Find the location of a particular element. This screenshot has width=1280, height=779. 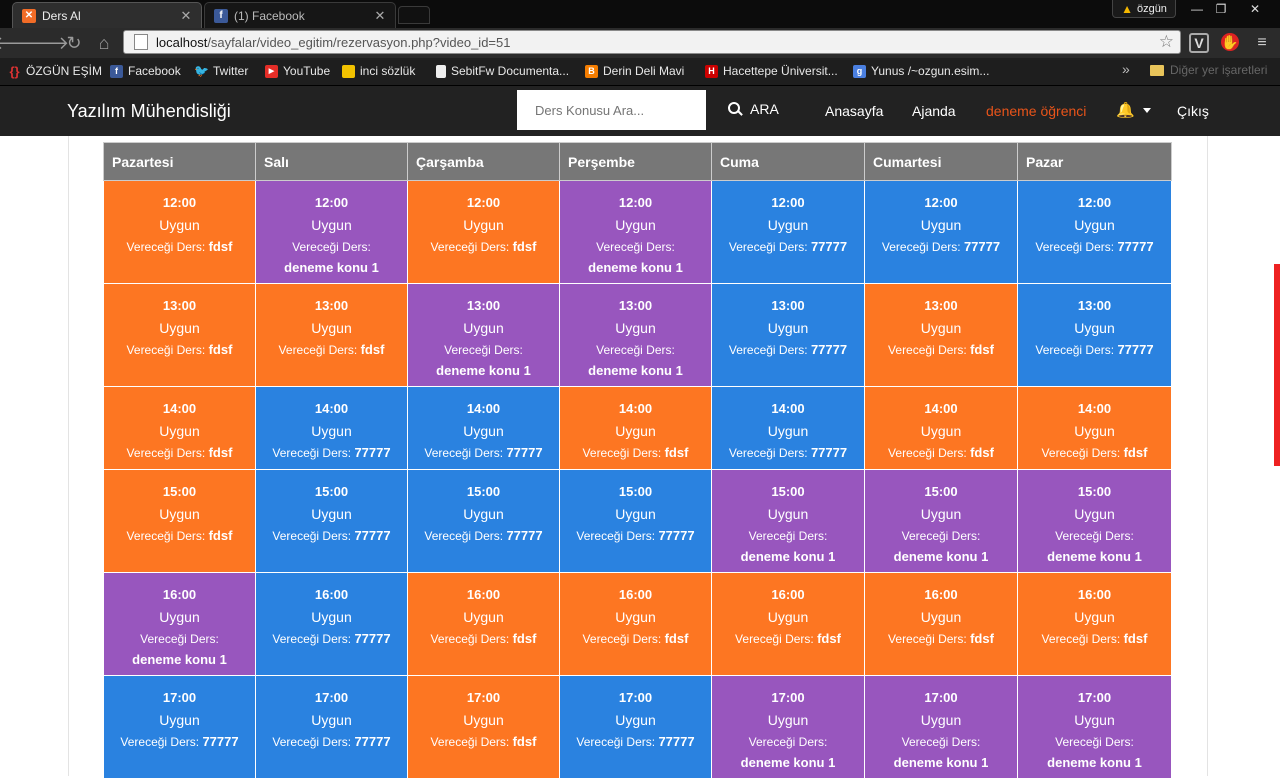

bookmark-item: inci sözlük is located at coordinates (378, 71).